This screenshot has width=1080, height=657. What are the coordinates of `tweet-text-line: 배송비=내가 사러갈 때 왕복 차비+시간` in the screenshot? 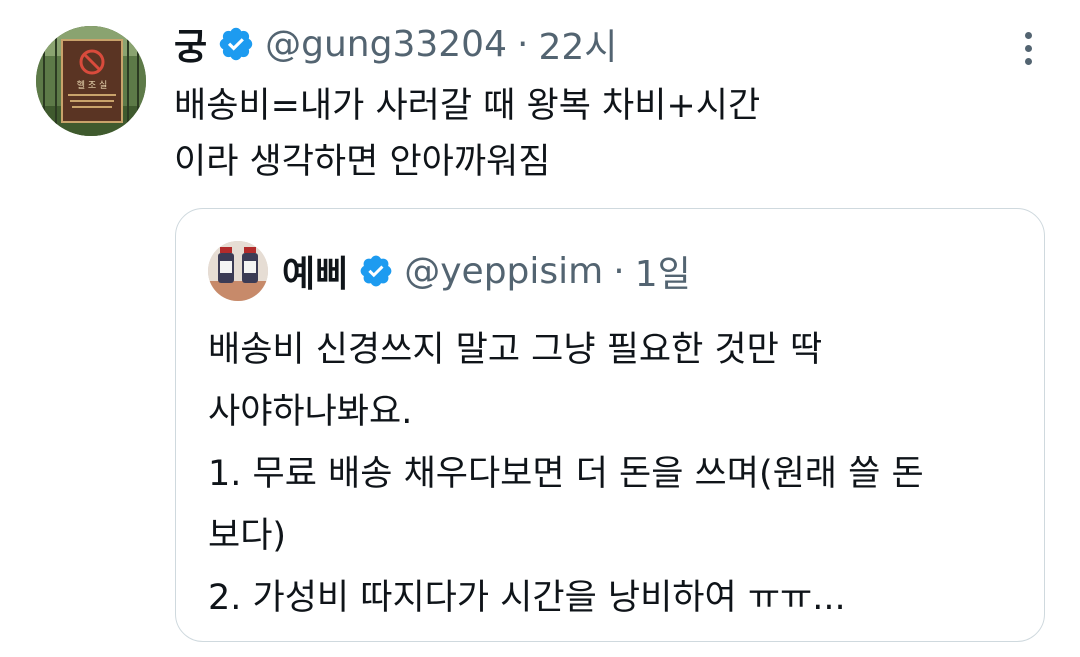 It's located at (467, 106).